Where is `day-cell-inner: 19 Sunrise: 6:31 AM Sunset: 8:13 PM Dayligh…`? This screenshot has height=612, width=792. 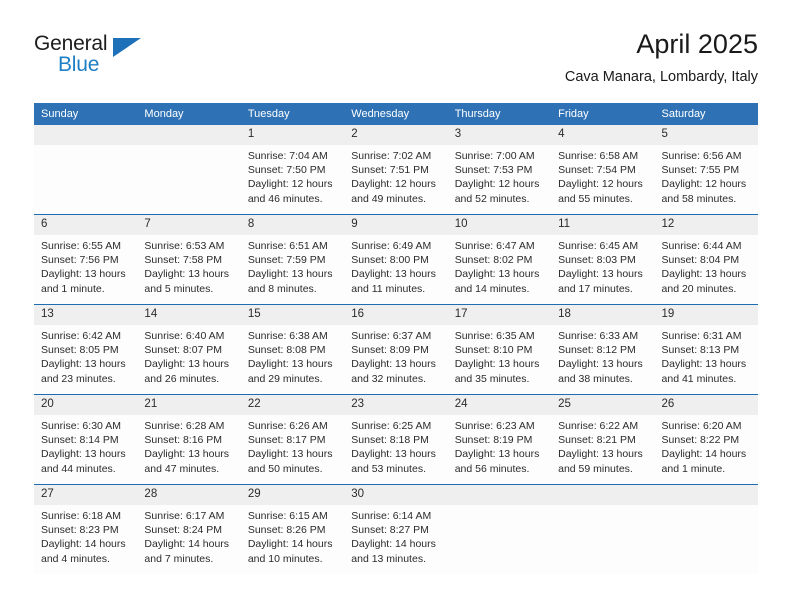
day-cell-inner: 19 Sunrise: 6:31 AM Sunset: 8:13 PM Dayligh… is located at coordinates (706, 349).